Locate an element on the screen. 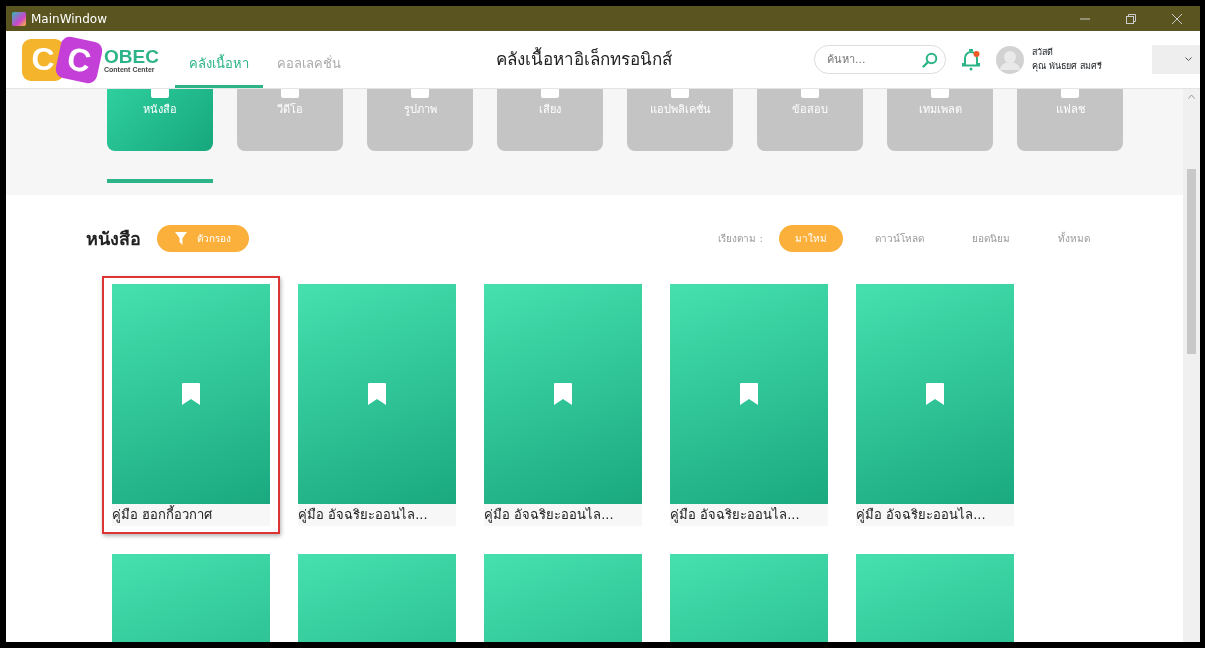  category-tile: แฟลช is located at coordinates (1070, 120).